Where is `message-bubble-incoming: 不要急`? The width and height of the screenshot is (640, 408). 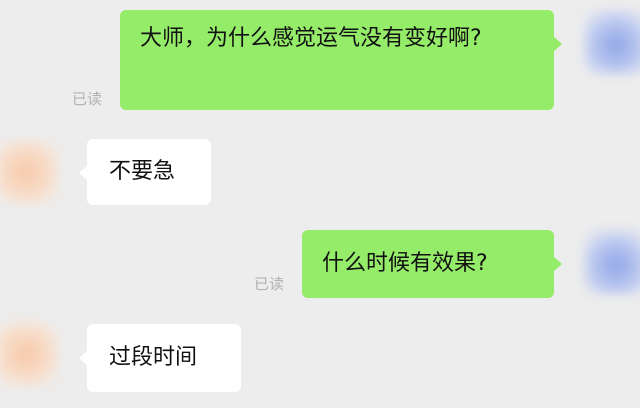
message-bubble-incoming: 不要急 is located at coordinates (145, 172).